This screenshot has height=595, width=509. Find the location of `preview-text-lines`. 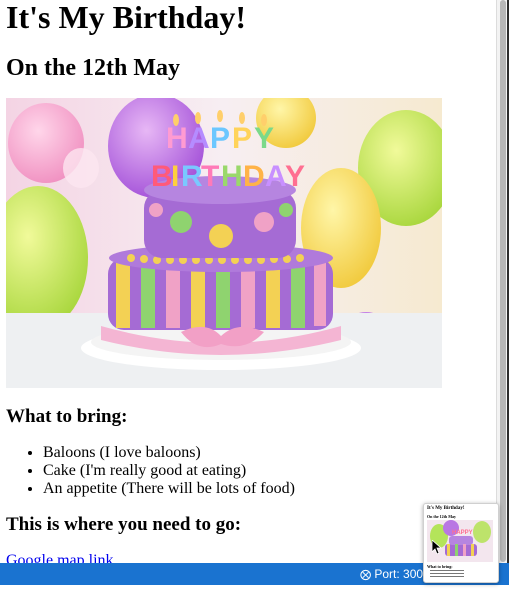

preview-text-lines is located at coordinates (447, 575).